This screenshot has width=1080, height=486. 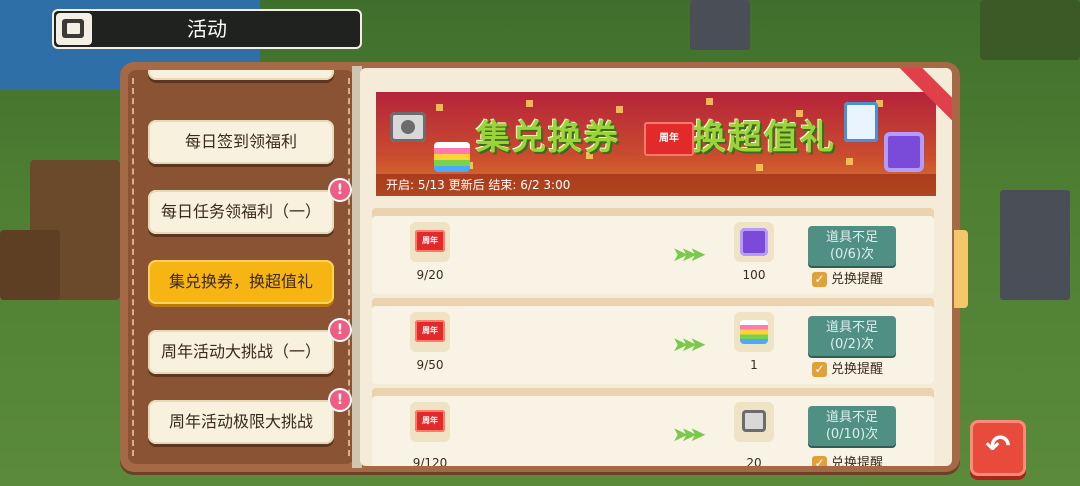 I want to click on menu-item-extreme-challenge: 周年活动极限大挑战, so click(x=241, y=422).